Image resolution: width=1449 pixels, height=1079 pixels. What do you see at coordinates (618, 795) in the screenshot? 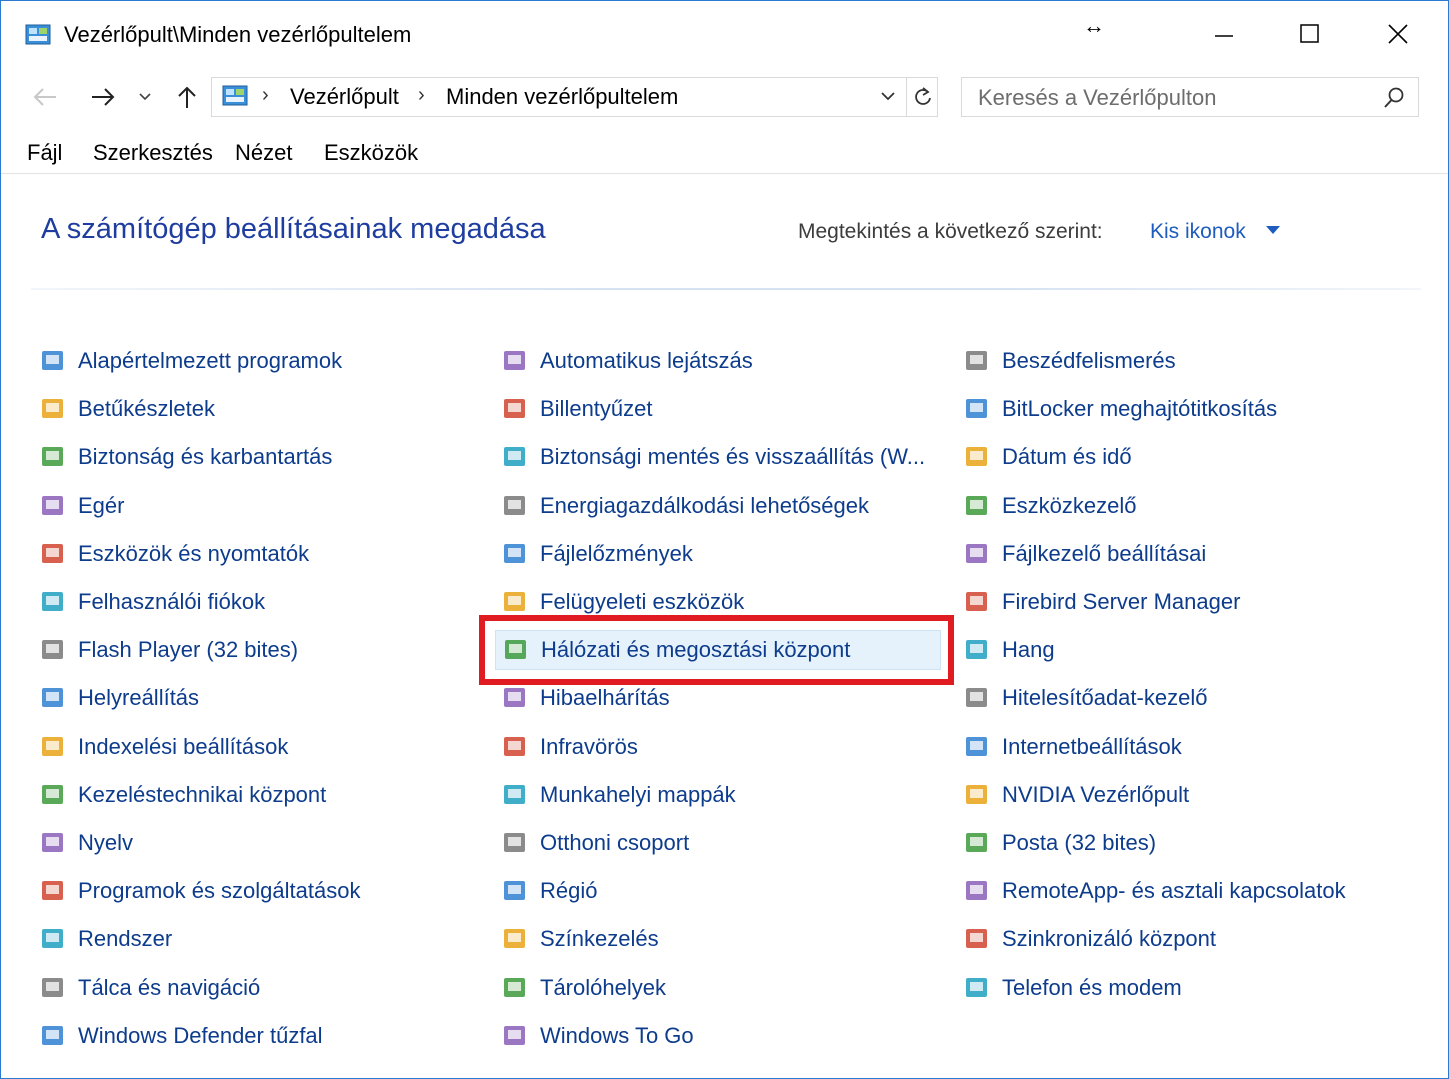
I see `cp-item: Munkahelyi mappák` at bounding box center [618, 795].